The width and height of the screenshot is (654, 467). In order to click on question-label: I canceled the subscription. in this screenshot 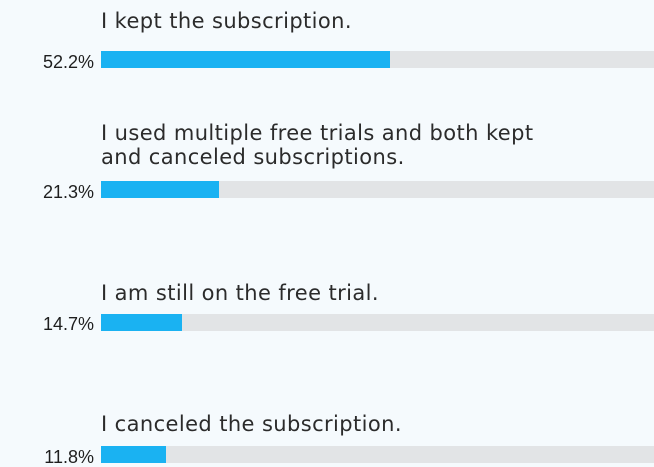, I will do `click(251, 424)`.